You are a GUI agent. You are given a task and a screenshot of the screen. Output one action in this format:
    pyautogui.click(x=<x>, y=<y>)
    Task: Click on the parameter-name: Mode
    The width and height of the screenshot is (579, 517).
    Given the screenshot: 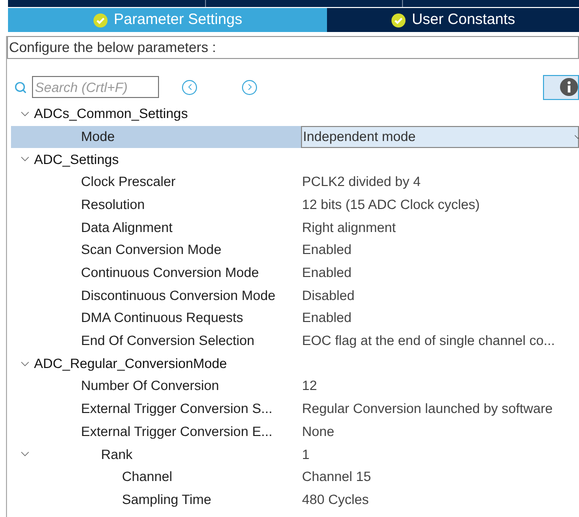 What is the action you would take?
    pyautogui.click(x=156, y=137)
    